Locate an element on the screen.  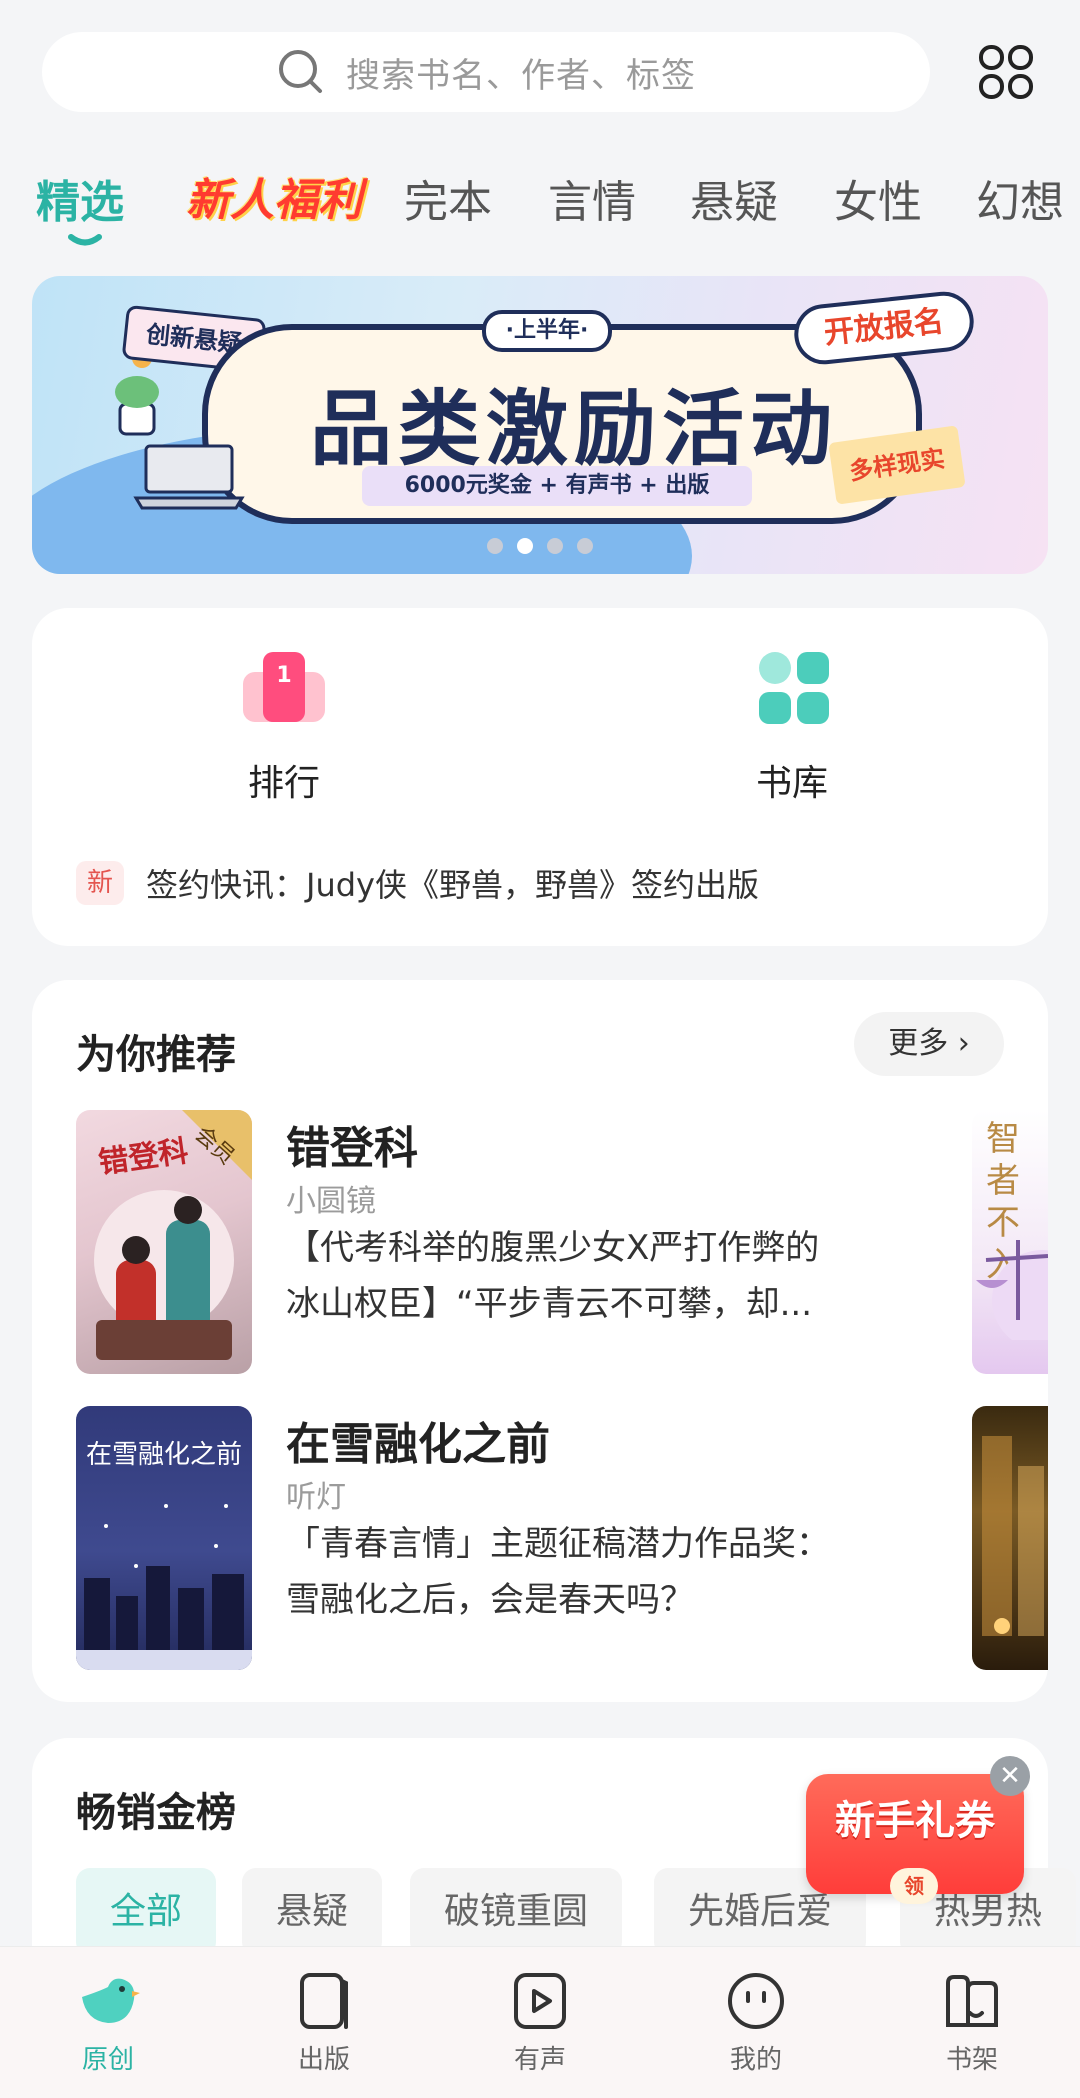
nav-bookshelf: 书架 is located at coordinates (972, 2022).